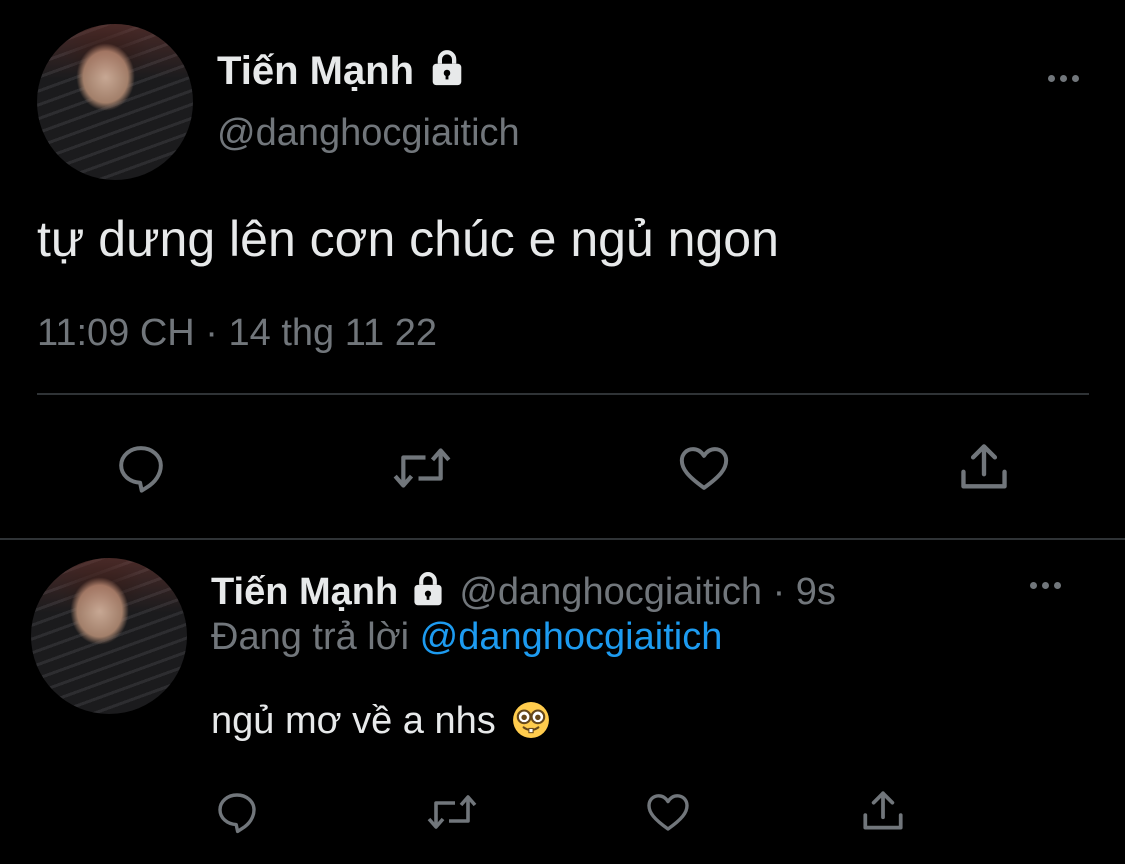 The width and height of the screenshot is (1125, 864). I want to click on reply-reply-button, so click(237, 812).